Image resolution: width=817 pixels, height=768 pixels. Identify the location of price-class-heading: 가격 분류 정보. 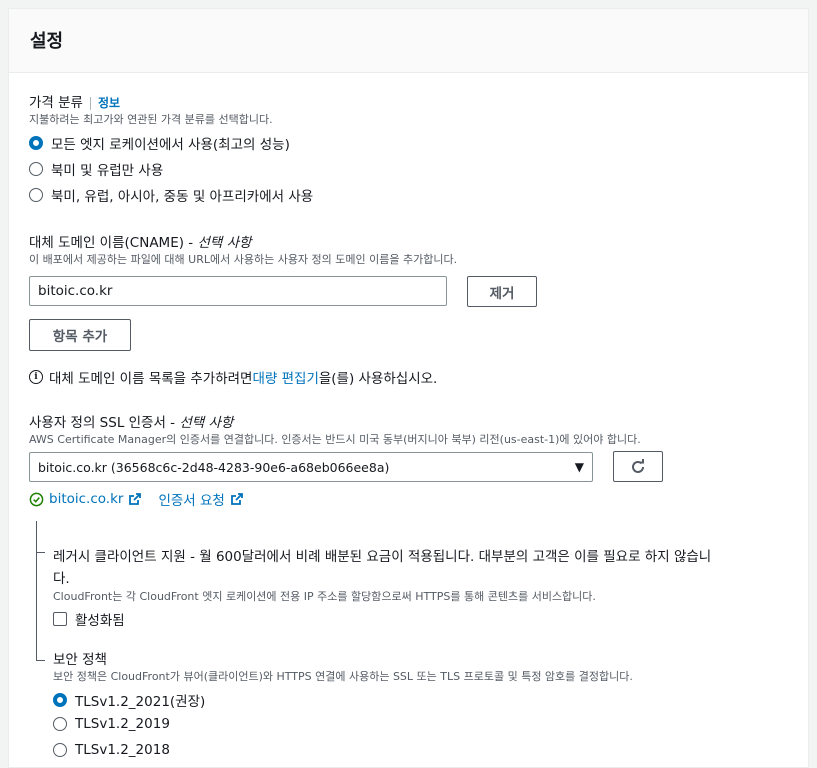
(74, 101).